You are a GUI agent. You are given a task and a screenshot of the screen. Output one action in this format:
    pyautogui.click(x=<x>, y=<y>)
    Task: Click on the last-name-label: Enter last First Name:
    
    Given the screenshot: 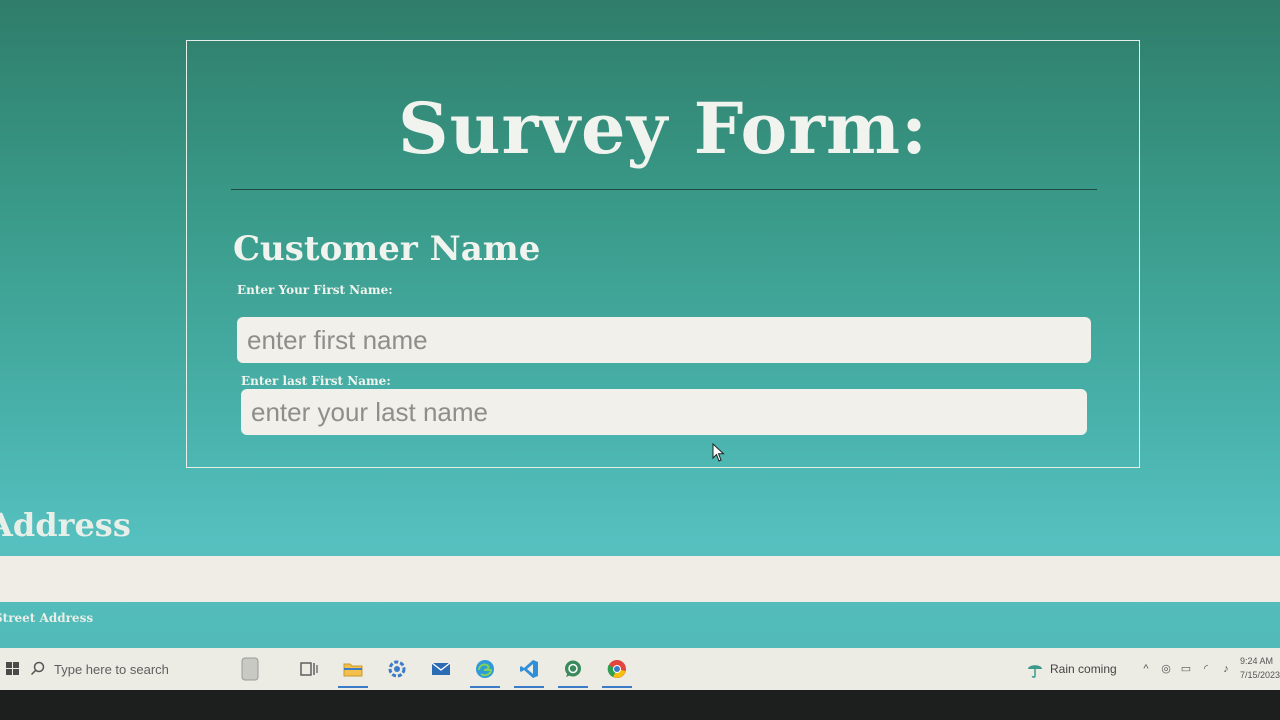 What is the action you would take?
    pyautogui.click(x=316, y=381)
    